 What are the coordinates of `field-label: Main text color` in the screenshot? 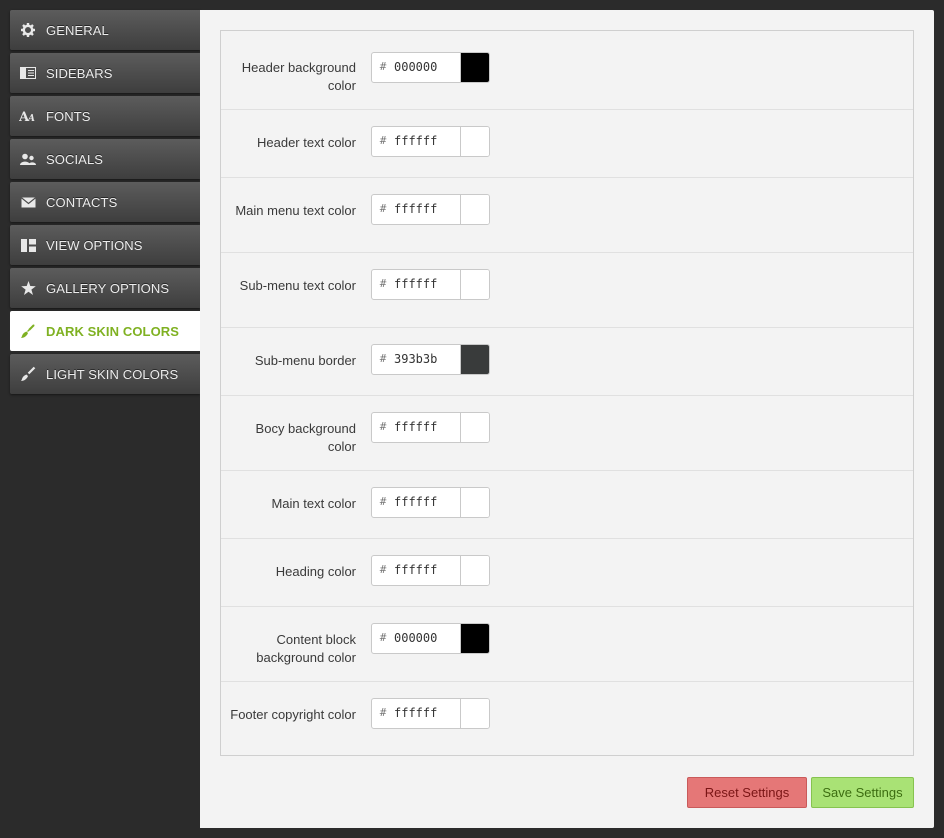 It's located at (313, 503).